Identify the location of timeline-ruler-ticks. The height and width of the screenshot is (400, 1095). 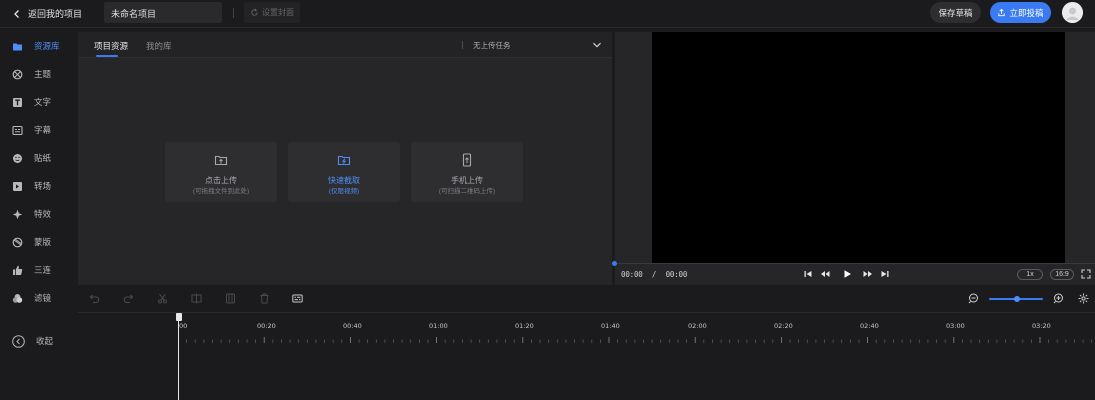
(635, 340).